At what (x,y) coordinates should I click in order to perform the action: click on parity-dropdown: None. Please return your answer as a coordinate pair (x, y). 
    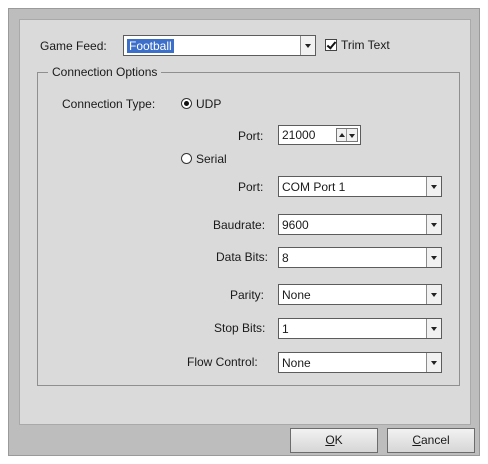
    Looking at the image, I should click on (360, 294).